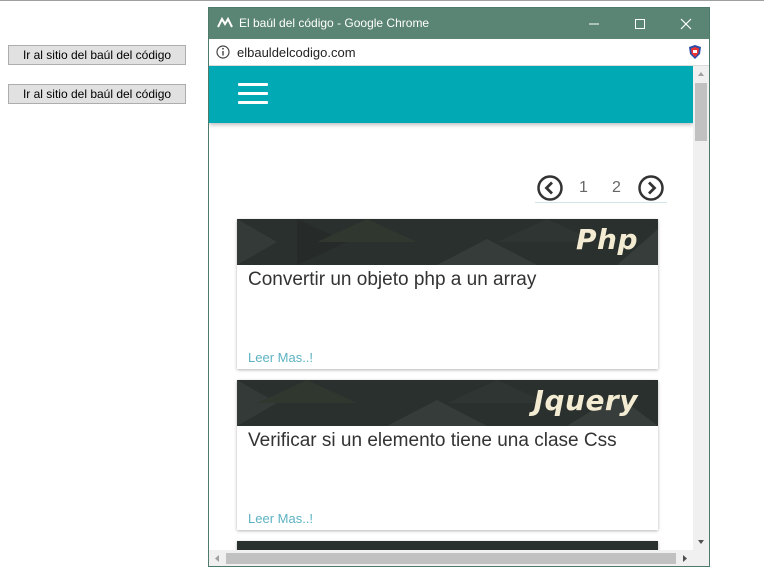  What do you see at coordinates (97, 55) in the screenshot?
I see `go-to-site-button-1: Ir al sitio del baúl del código` at bounding box center [97, 55].